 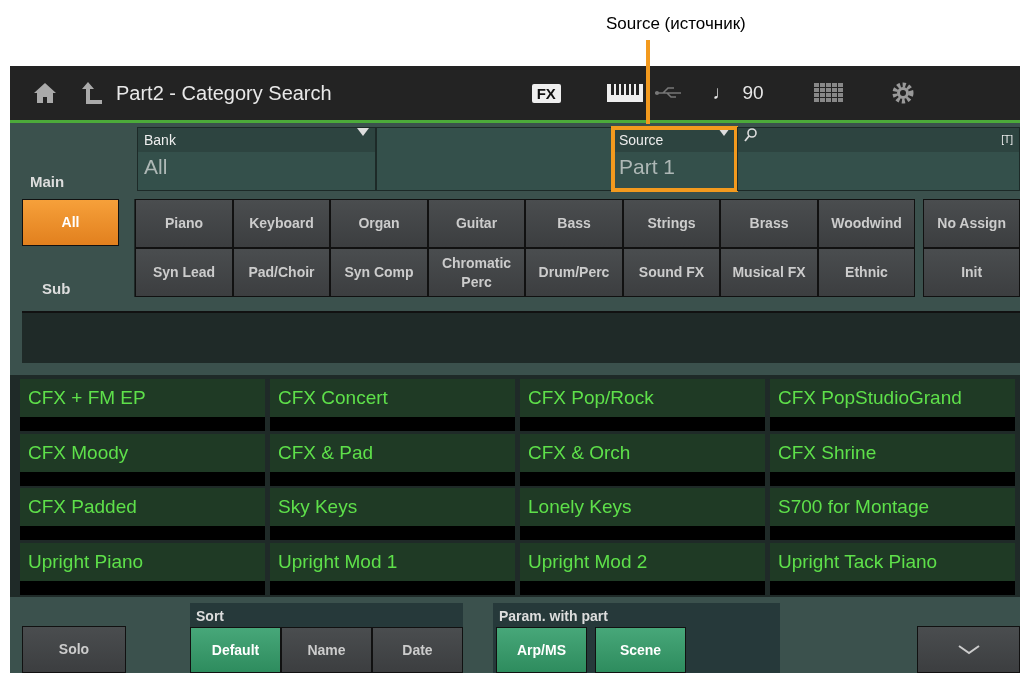 What do you see at coordinates (671, 223) in the screenshot?
I see `category-button: Strings` at bounding box center [671, 223].